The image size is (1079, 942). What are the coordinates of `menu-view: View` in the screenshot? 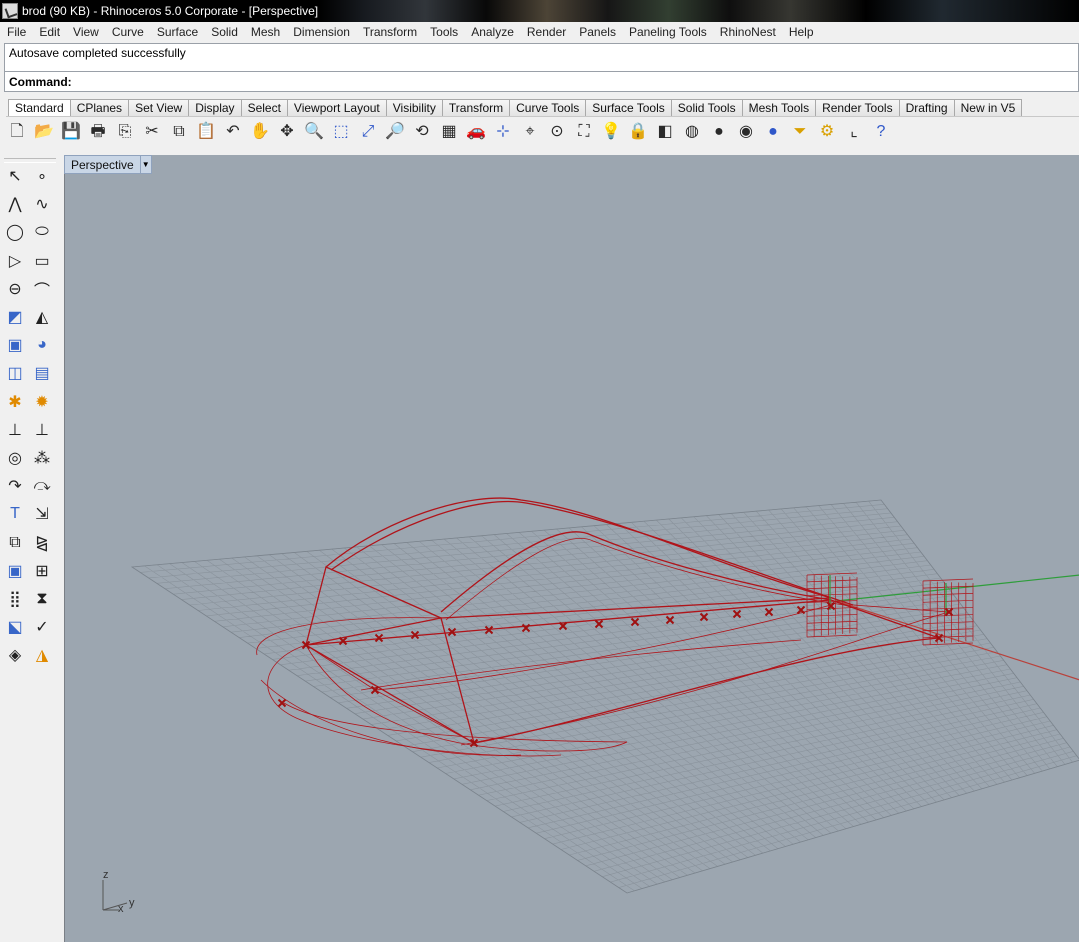 It's located at (86, 32).